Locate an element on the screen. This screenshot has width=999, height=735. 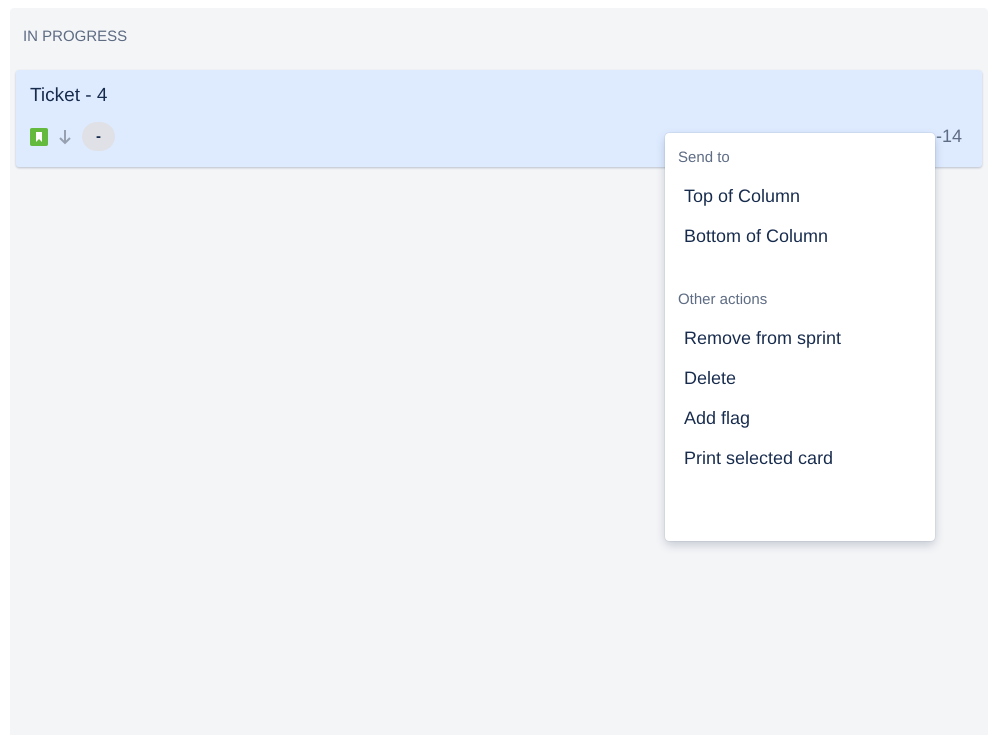
issue-key: -14 is located at coordinates (949, 136).